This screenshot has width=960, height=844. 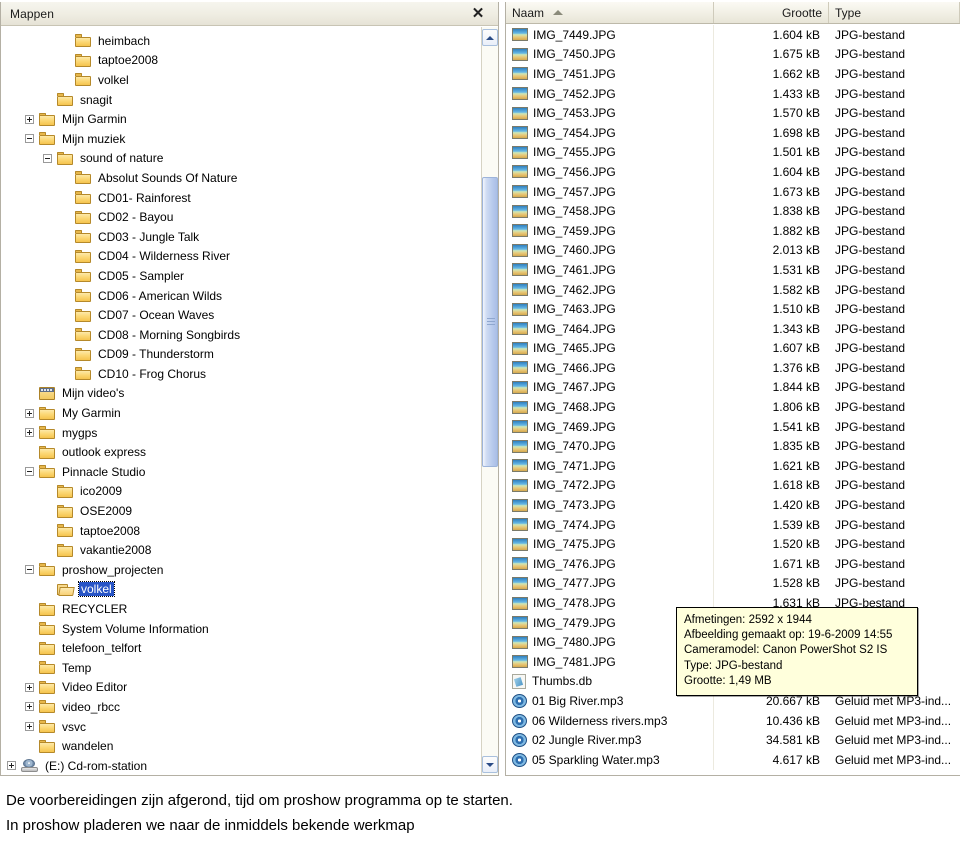 I want to click on scroll-down-button, so click(x=490, y=764).